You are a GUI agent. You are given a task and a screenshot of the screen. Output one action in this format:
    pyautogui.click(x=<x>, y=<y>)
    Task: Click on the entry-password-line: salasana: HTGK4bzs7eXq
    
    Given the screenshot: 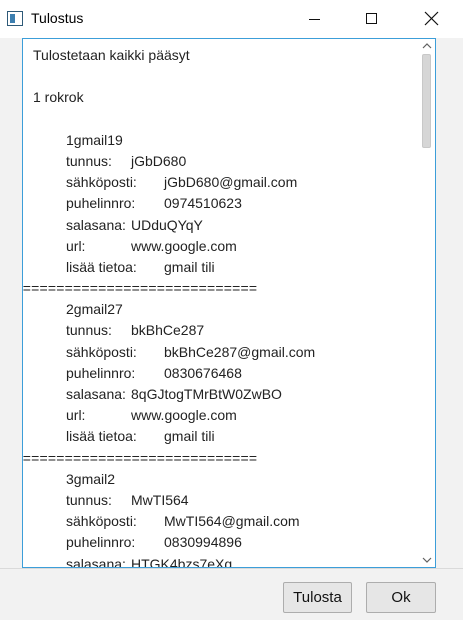 What is the action you would take?
    pyautogui.click(x=241, y=561)
    